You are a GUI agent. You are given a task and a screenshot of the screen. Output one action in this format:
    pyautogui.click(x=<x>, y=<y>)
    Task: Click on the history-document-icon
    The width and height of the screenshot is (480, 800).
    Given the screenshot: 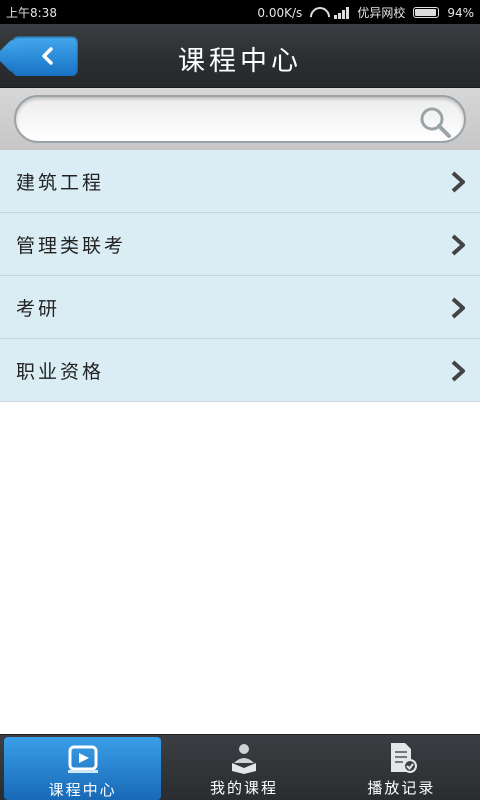 What is the action you would take?
    pyautogui.click(x=404, y=758)
    